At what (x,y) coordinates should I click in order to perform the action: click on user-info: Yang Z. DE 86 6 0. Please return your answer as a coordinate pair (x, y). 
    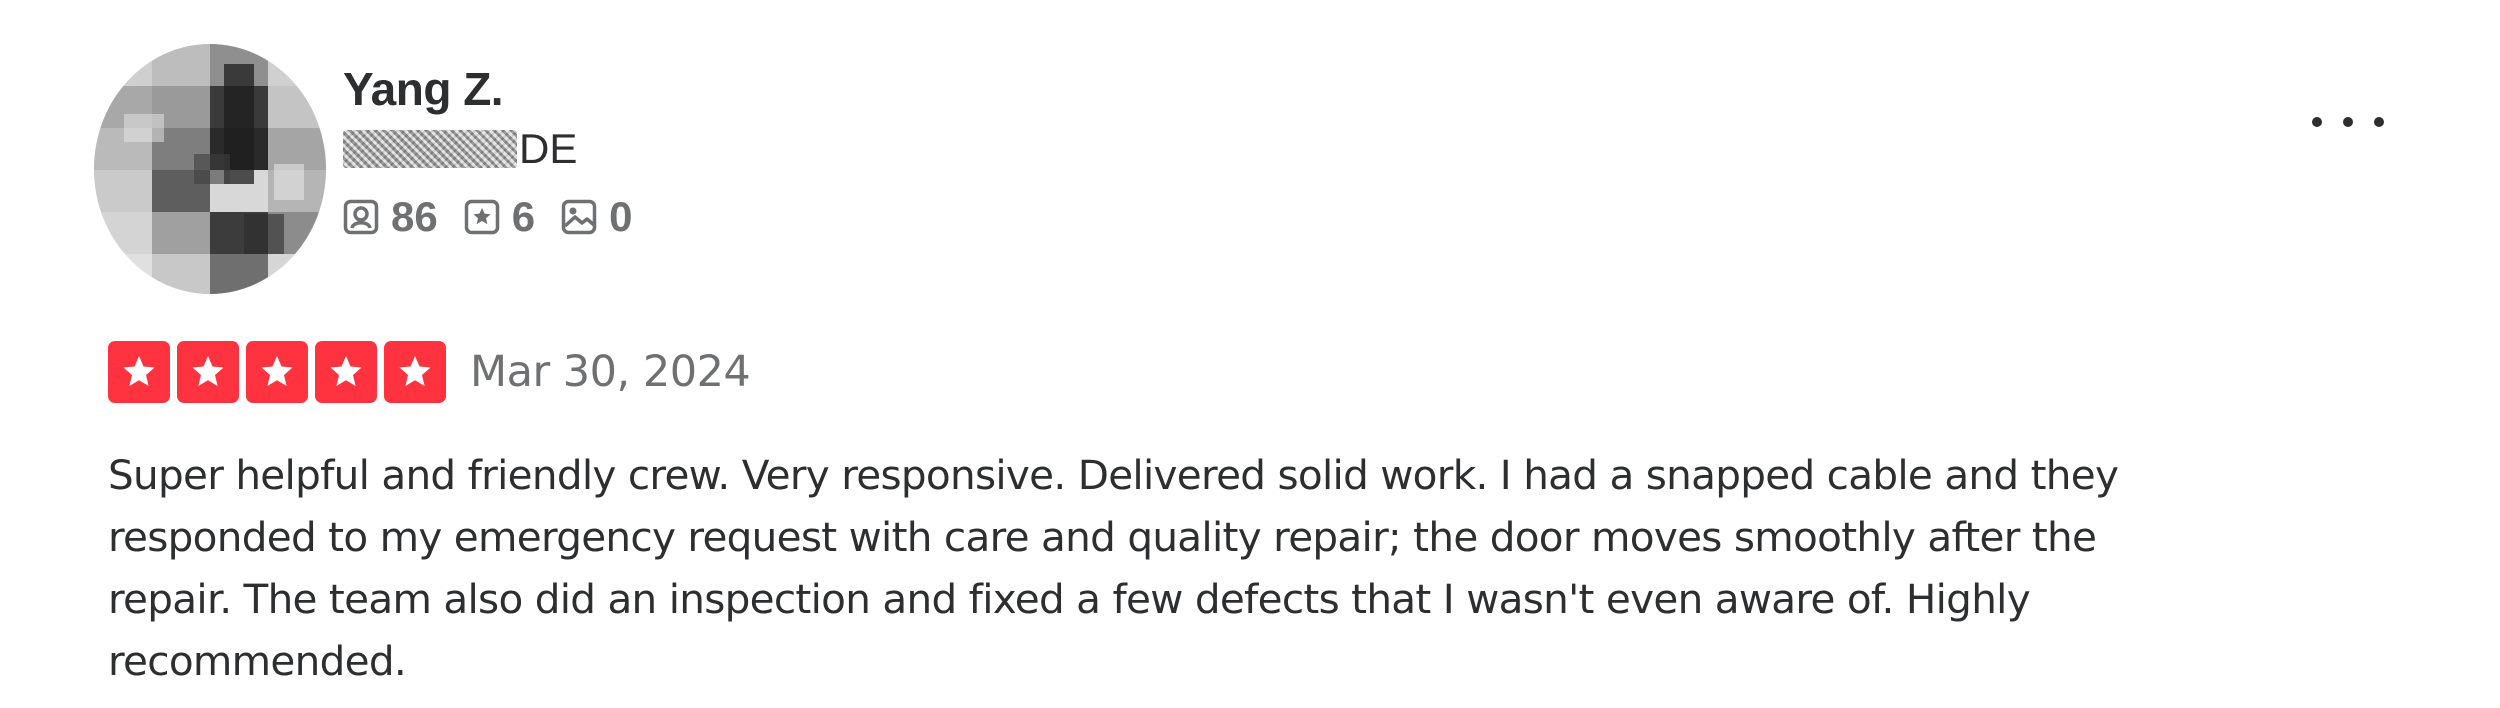
    Looking at the image, I should click on (500, 150).